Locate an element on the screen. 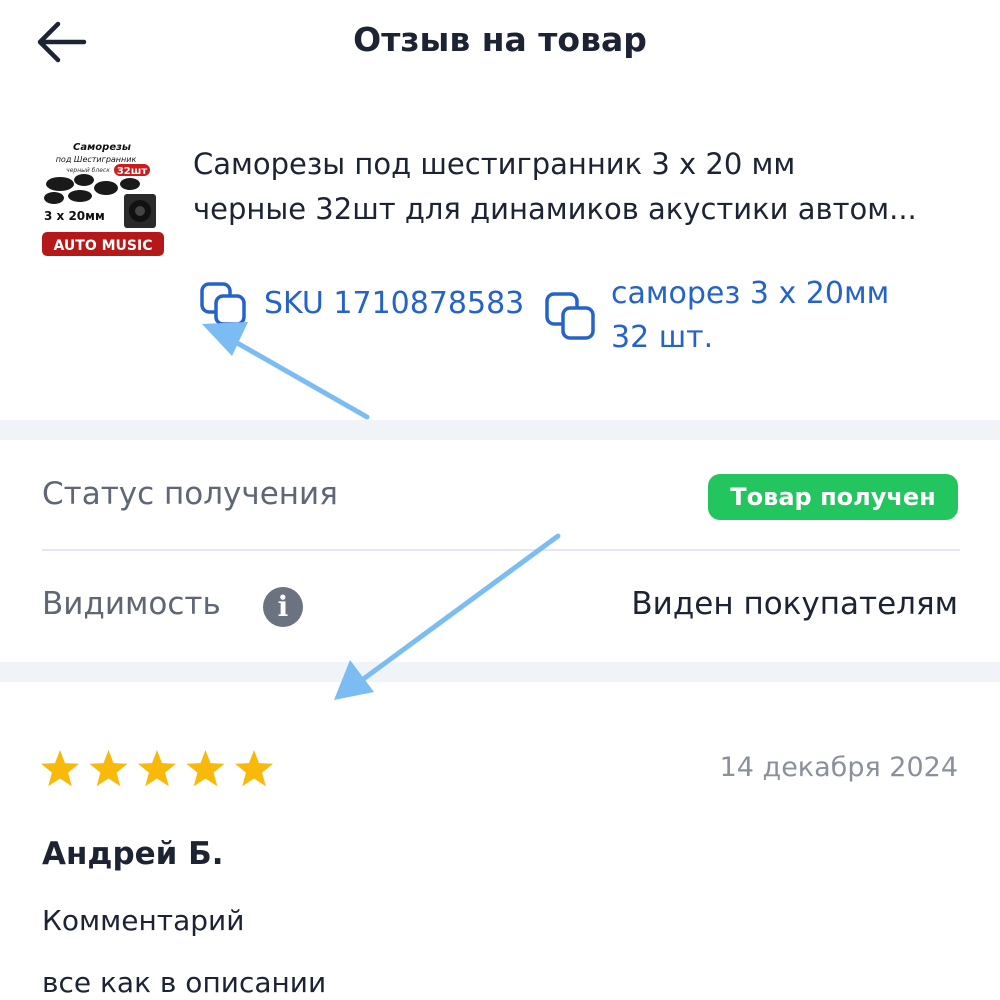 The height and width of the screenshot is (1000, 1000). product-image-caption: Саморезы is located at coordinates (102, 147).